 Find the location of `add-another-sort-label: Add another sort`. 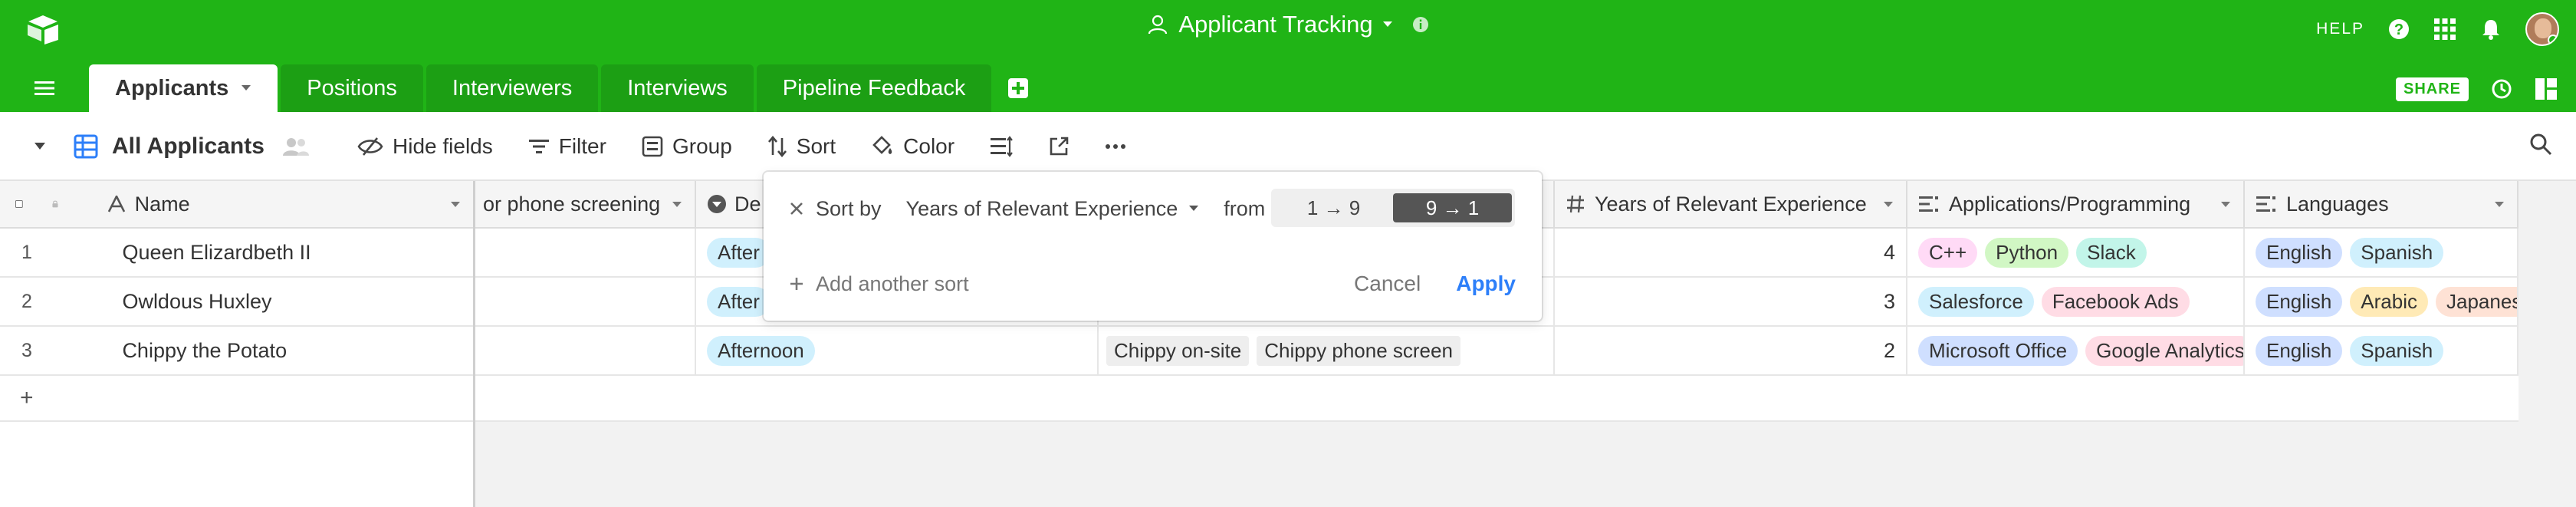

add-another-sort-label: Add another sort is located at coordinates (893, 283).